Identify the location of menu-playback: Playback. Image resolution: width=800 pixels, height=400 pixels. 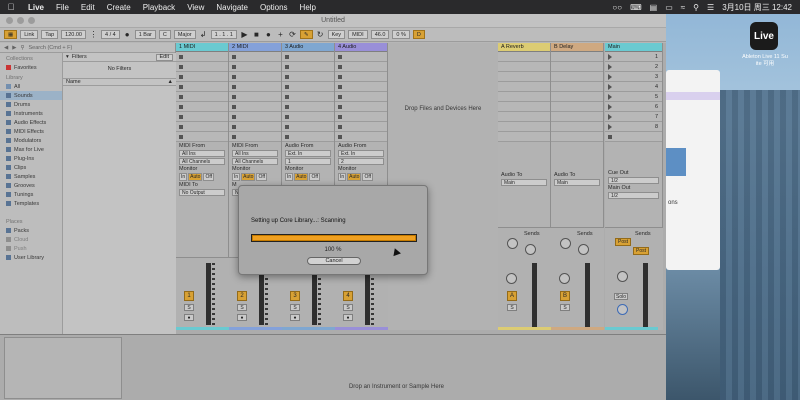
(159, 7).